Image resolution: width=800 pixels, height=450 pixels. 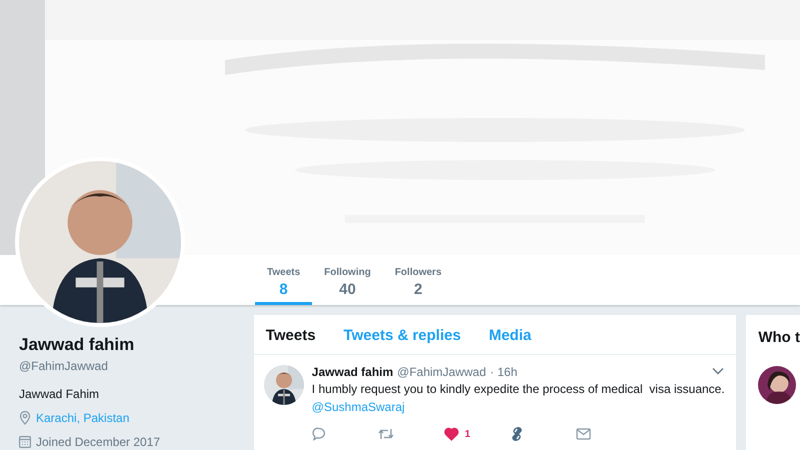 What do you see at coordinates (510, 335) in the screenshot?
I see `timeline-tab: Media` at bounding box center [510, 335].